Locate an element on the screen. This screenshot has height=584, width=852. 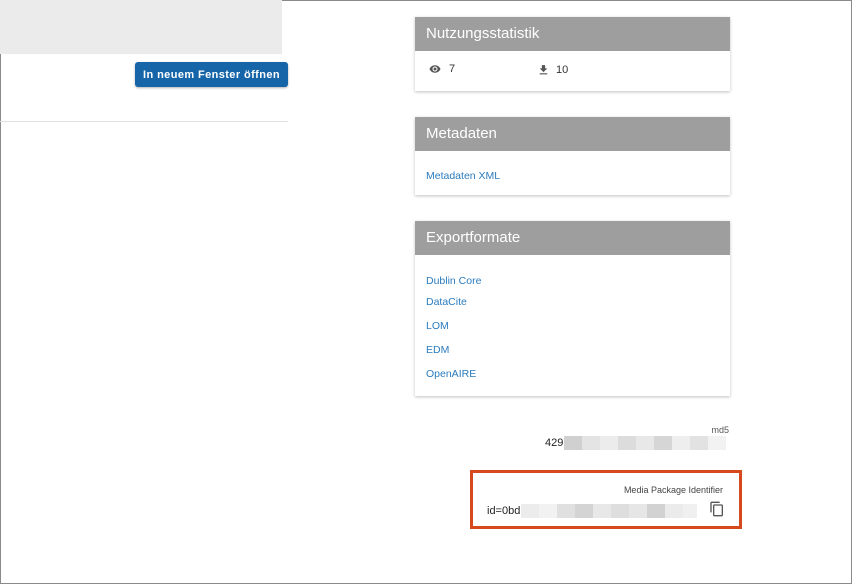
export-link-dublin-core: Dublin Core is located at coordinates (453, 281).